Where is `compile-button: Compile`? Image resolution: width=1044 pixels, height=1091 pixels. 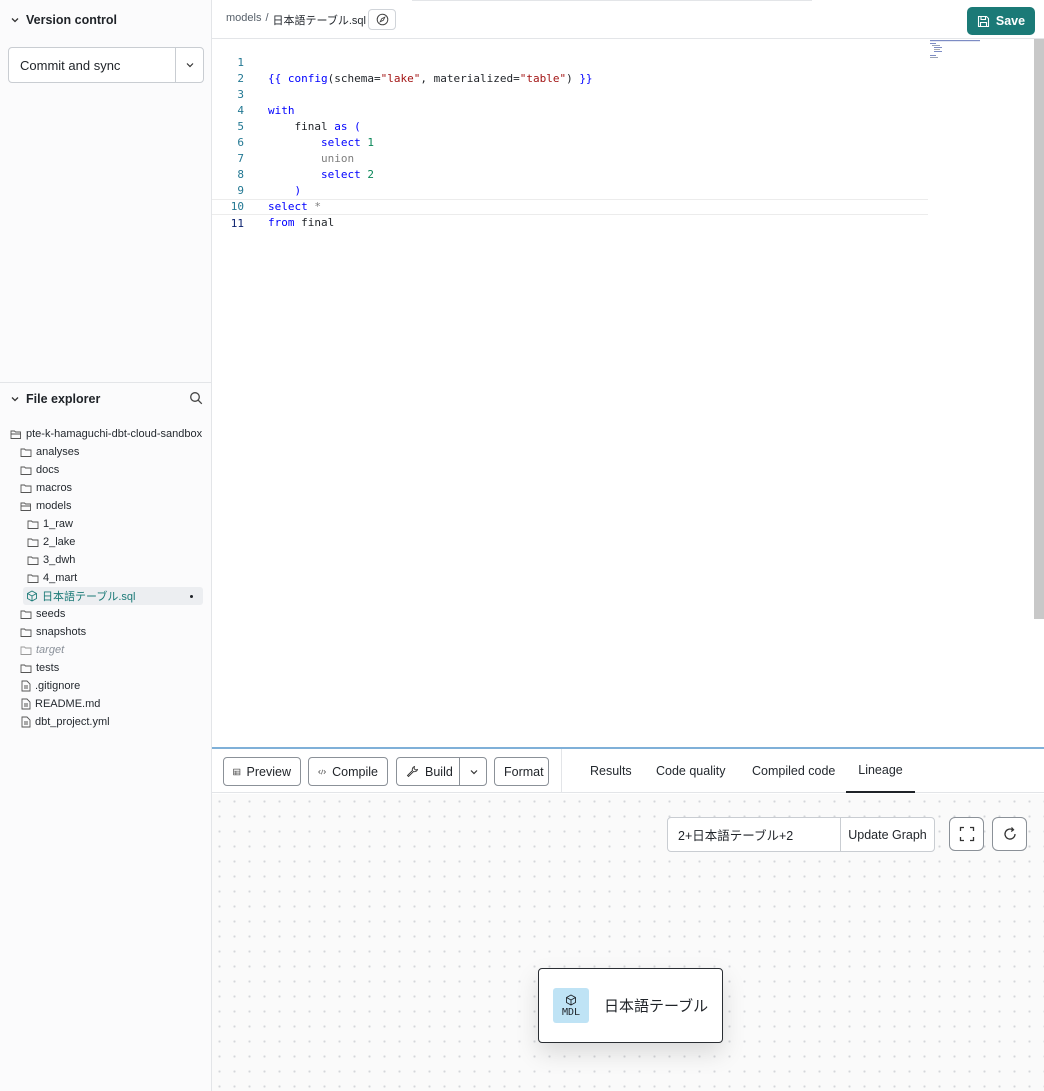 compile-button: Compile is located at coordinates (348, 771).